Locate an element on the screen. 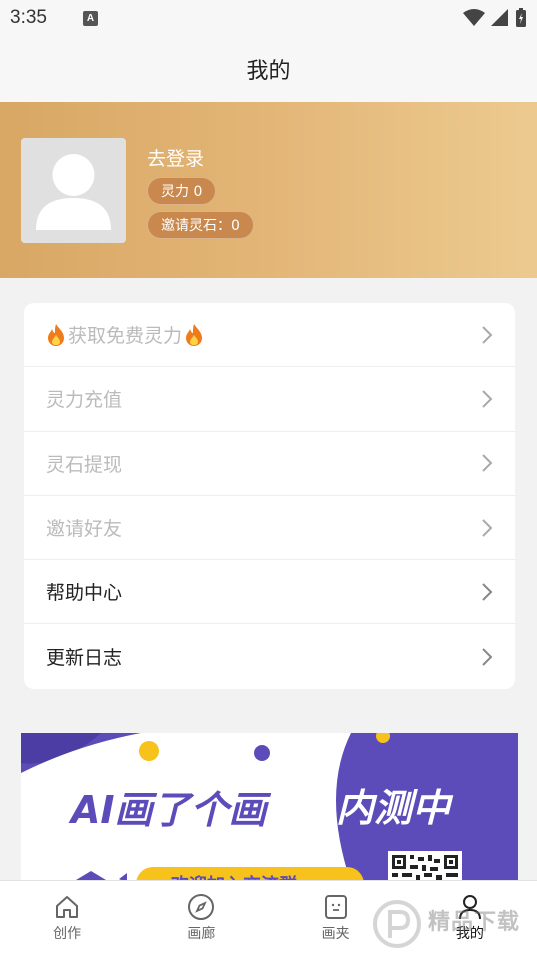  default-avatar-icon is located at coordinates (73, 190).